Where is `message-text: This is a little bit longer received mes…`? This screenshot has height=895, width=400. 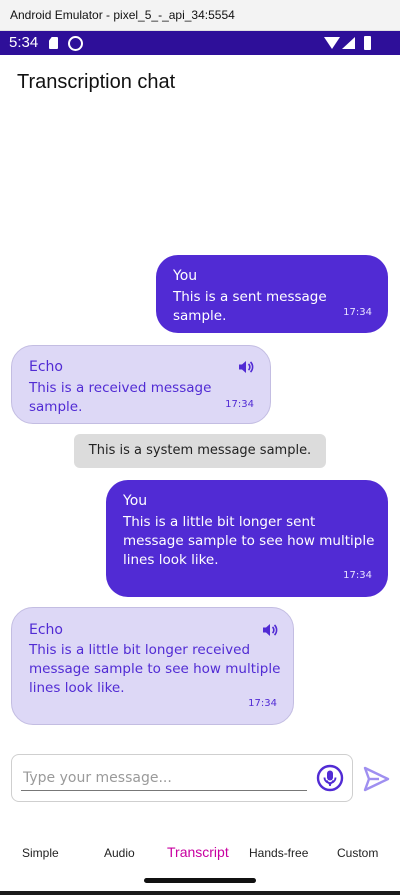
message-text: This is a little bit longer received mes… is located at coordinates (155, 669).